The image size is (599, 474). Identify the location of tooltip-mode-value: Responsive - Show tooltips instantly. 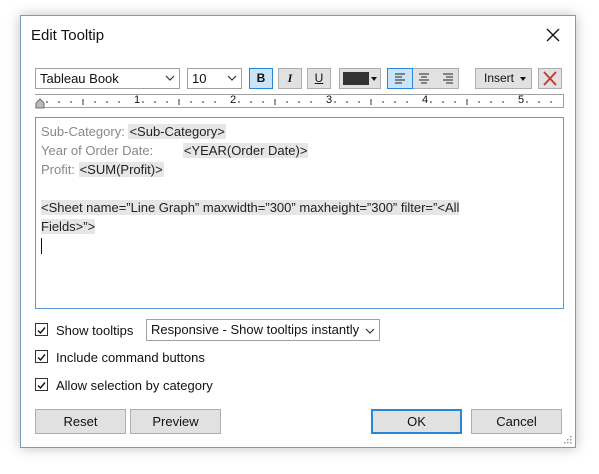
(255, 329).